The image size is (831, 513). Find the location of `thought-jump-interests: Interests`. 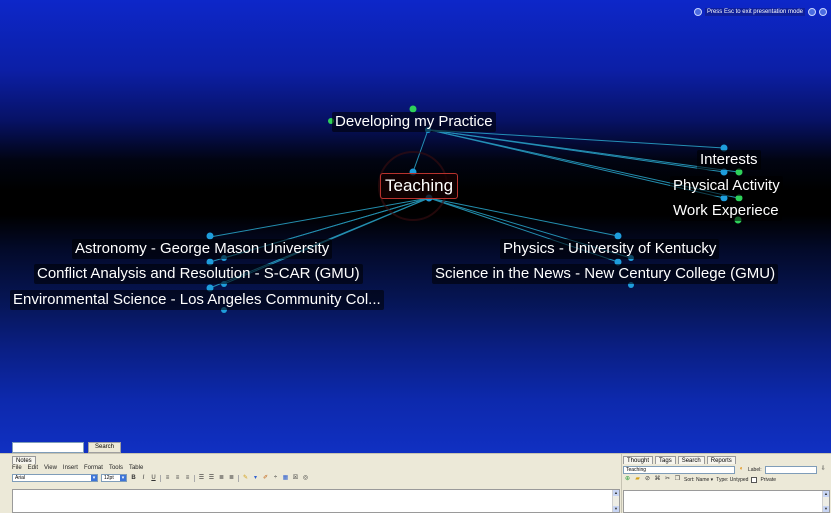

thought-jump-interests: Interests is located at coordinates (729, 160).